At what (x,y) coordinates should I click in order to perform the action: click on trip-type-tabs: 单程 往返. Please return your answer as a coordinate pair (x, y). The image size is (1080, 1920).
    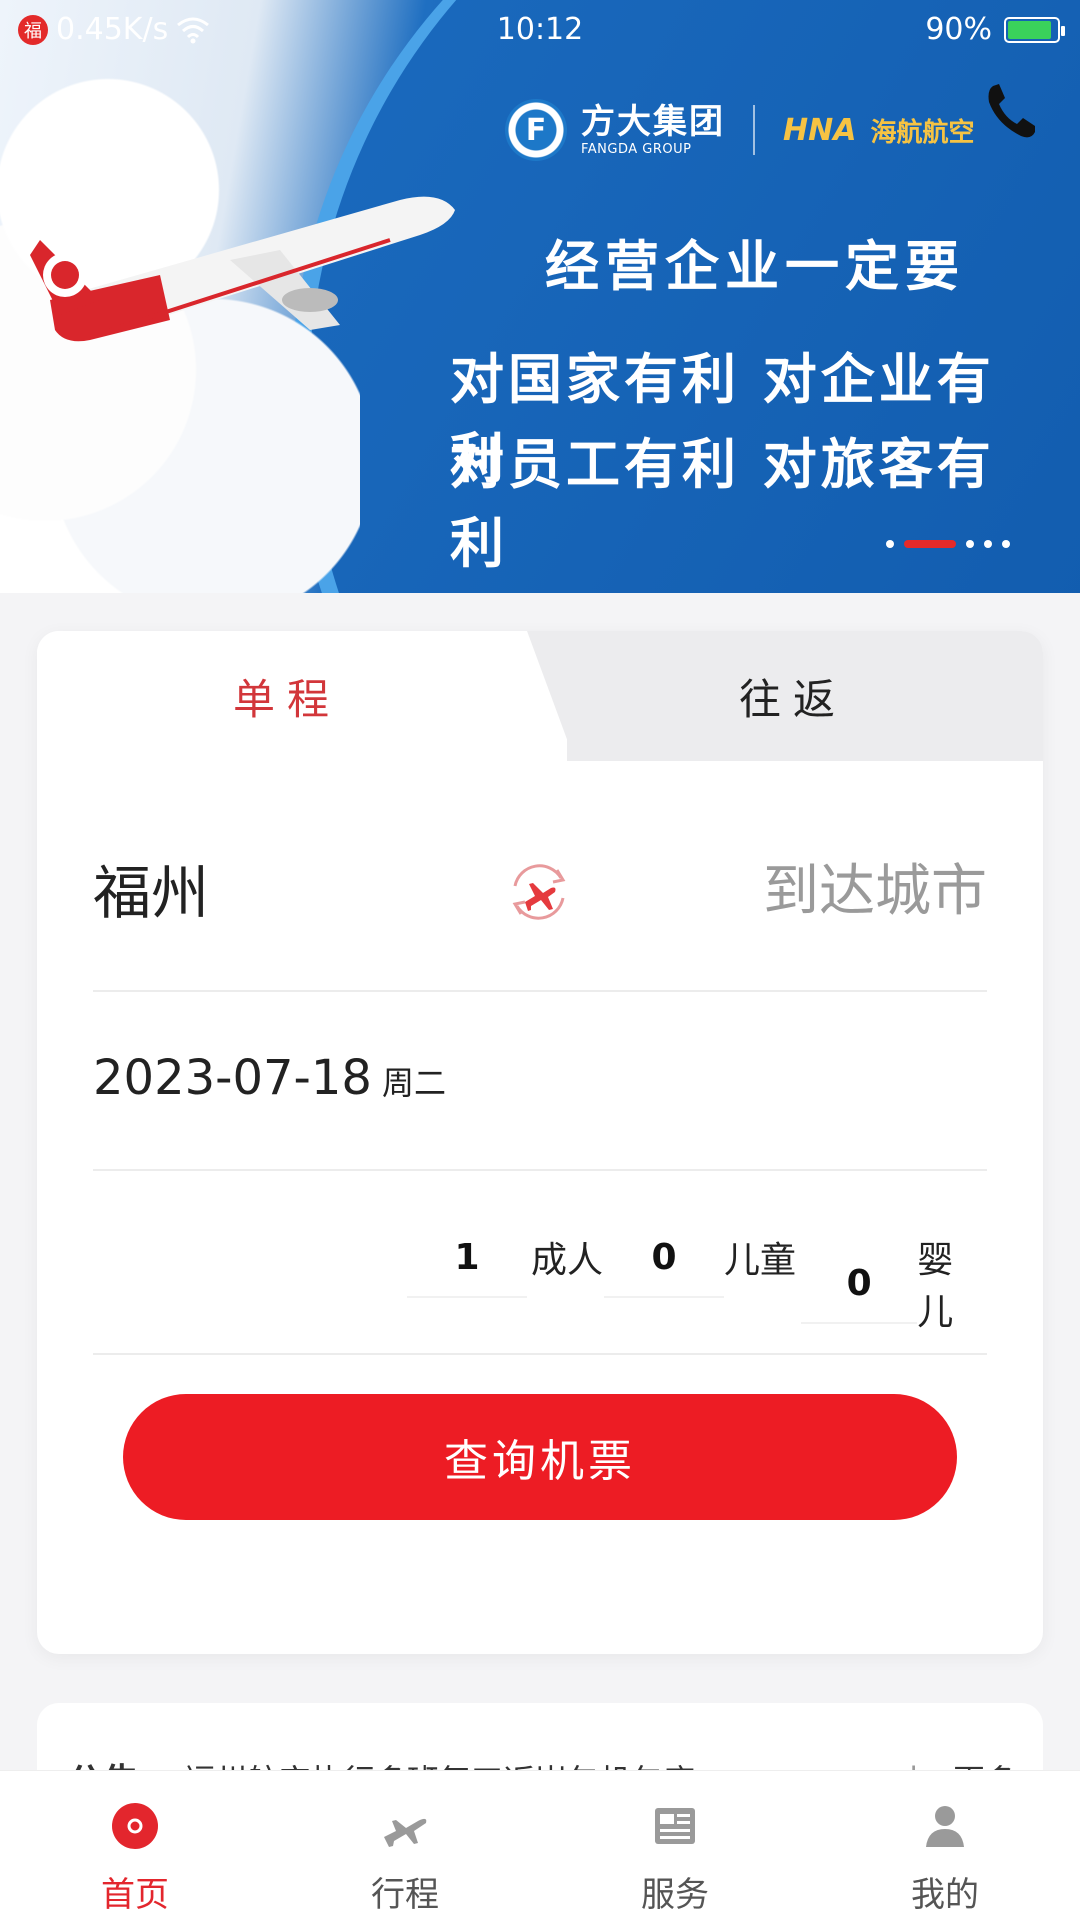
    Looking at the image, I should click on (540, 696).